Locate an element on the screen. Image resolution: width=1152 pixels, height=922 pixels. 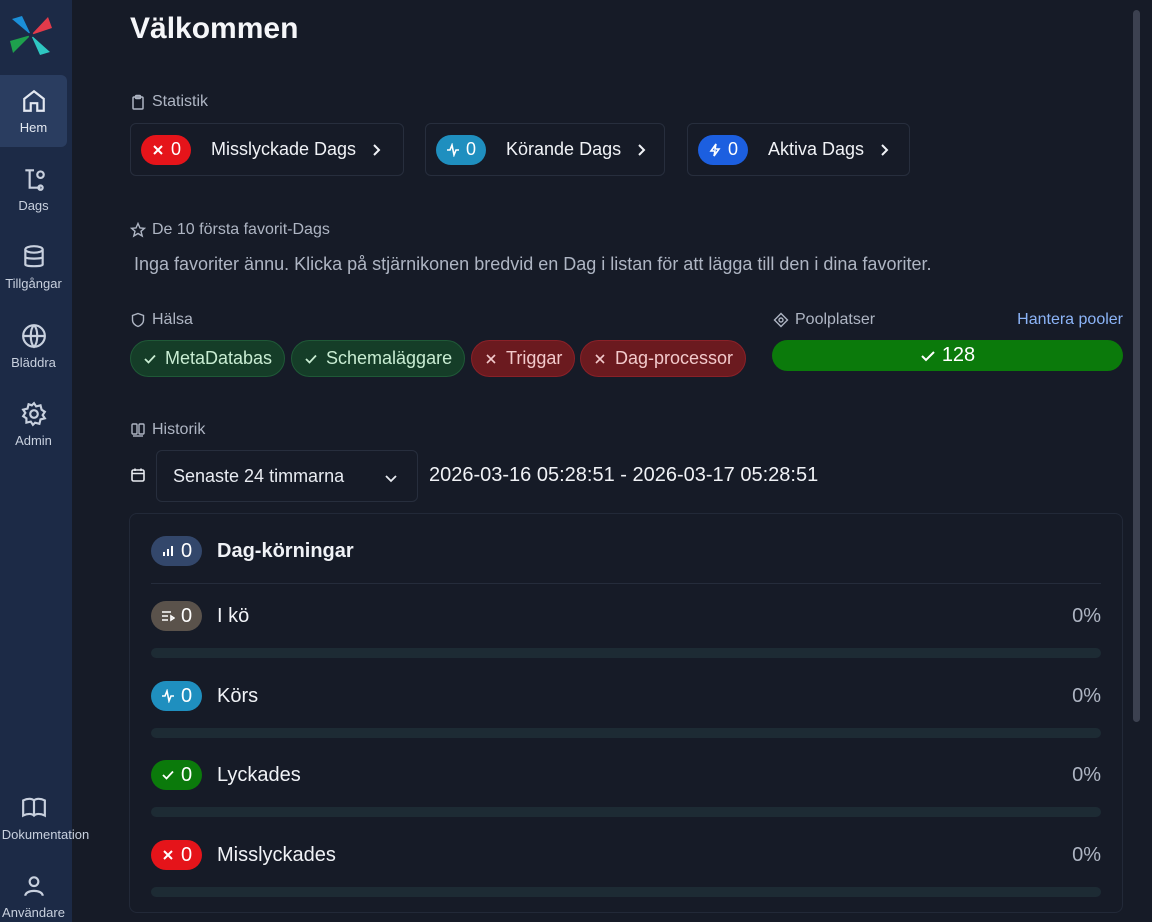
health-badge-label: Triggar is located at coordinates (534, 358).